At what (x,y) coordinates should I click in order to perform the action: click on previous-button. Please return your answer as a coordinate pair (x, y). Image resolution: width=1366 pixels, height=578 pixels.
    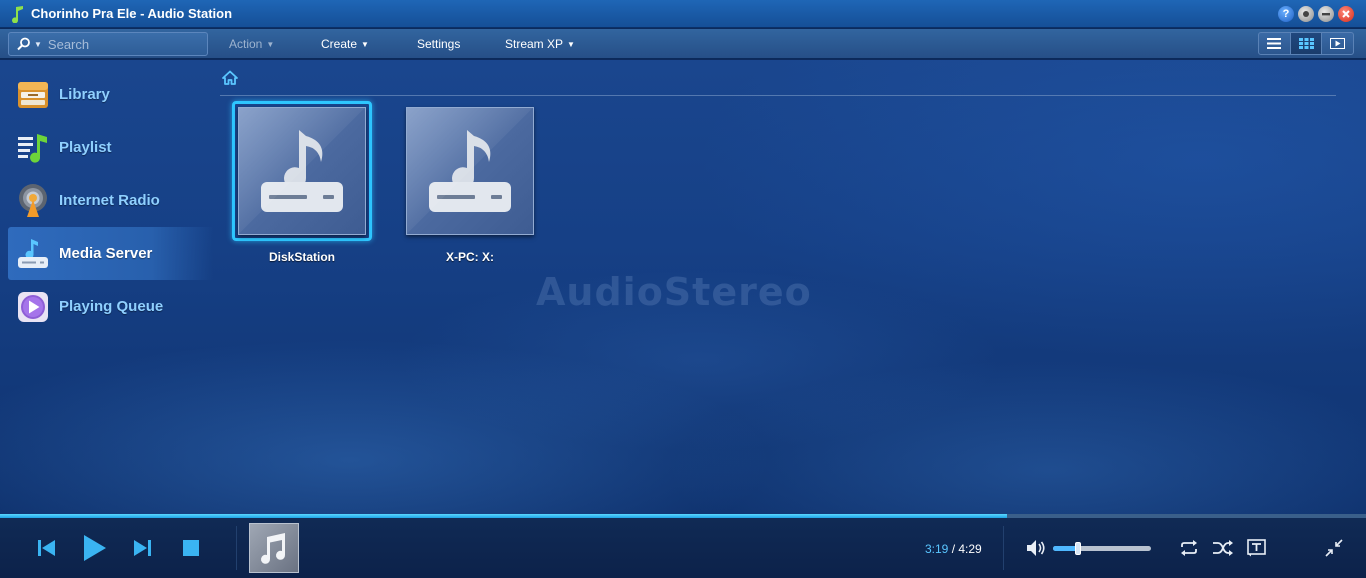
    Looking at the image, I should click on (46, 548).